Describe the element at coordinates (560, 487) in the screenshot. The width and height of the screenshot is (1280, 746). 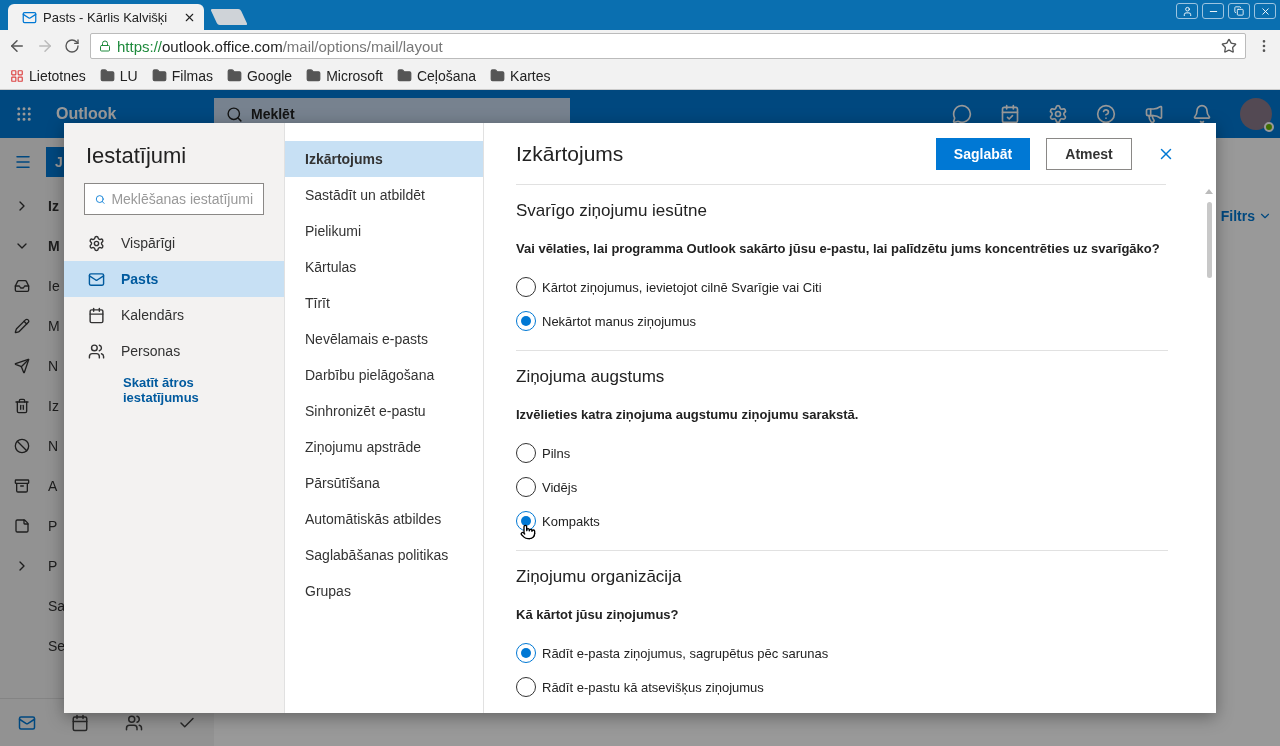
I see `option-label: Vidējs` at that location.